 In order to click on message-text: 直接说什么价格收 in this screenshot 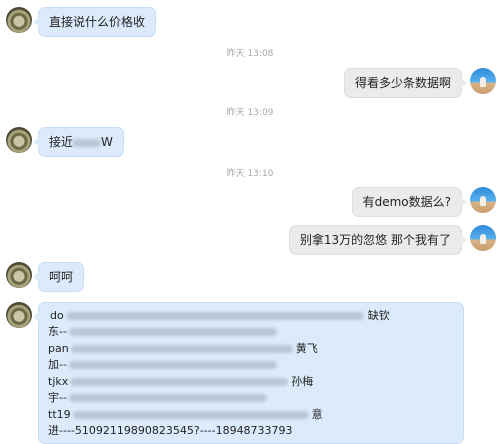, I will do `click(97, 22)`.